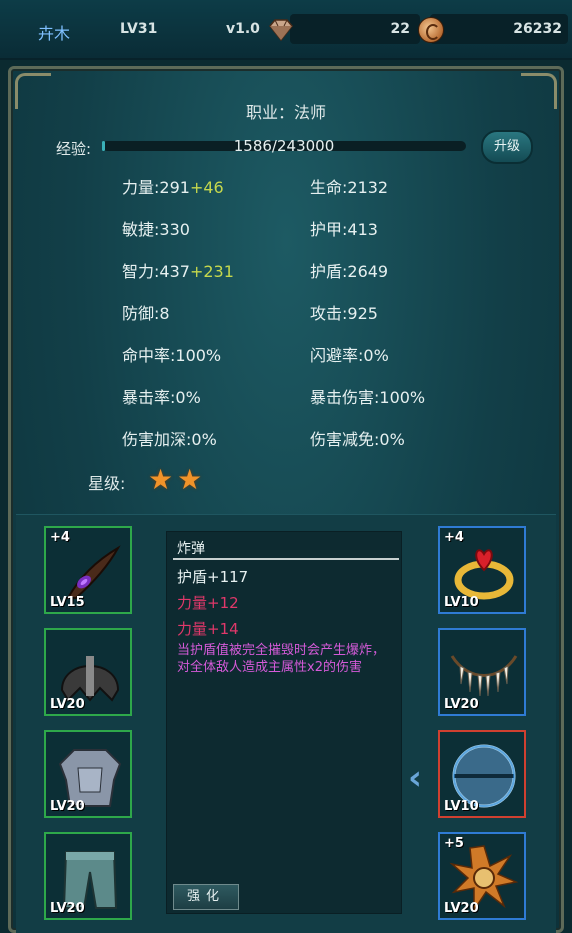  Describe the element at coordinates (208, 629) in the screenshot. I see `item-attribute: 力量+14` at that location.